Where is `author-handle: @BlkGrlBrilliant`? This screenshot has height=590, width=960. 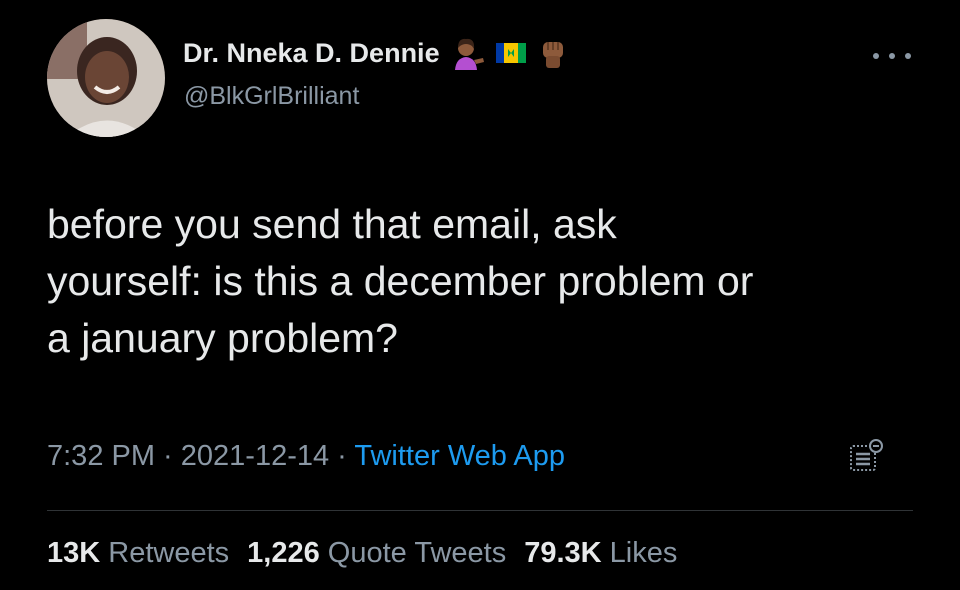
author-handle: @BlkGrlBrilliant is located at coordinates (271, 96).